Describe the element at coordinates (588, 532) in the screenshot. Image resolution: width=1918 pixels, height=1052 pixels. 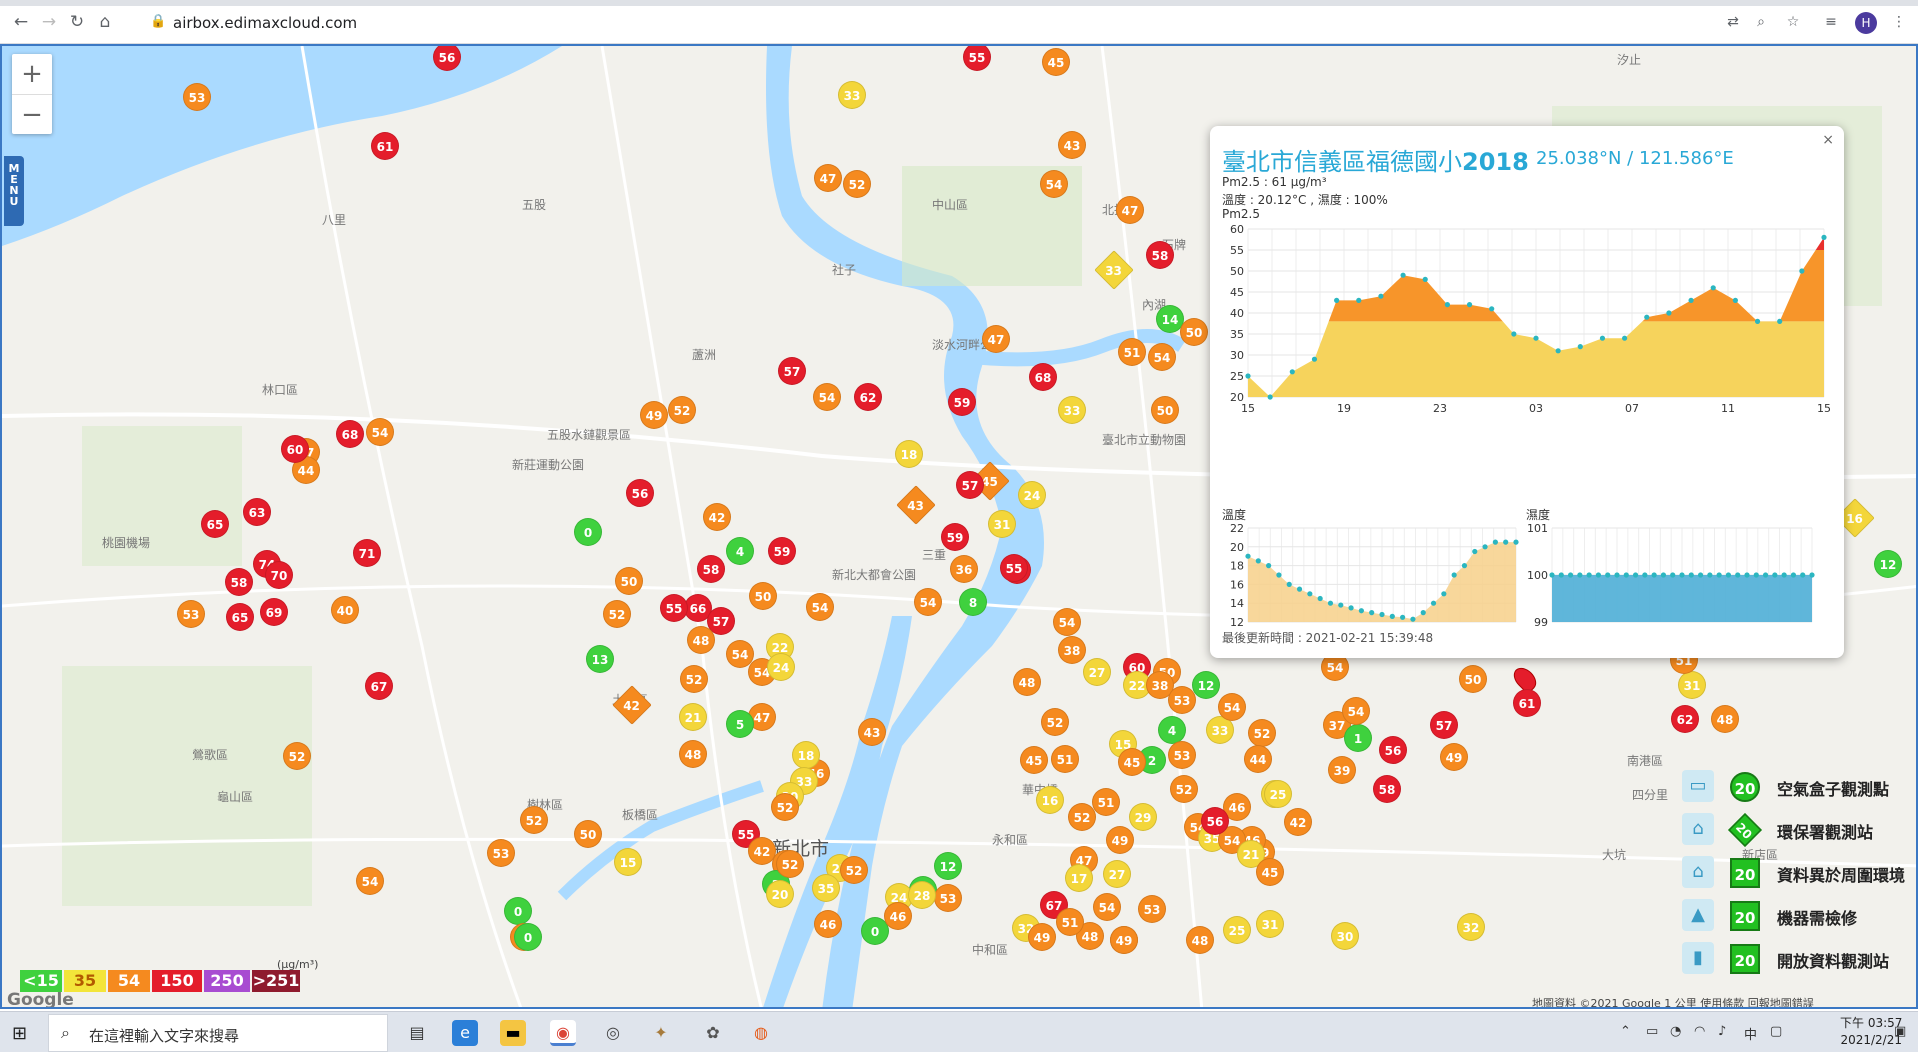
I see `airbox-marker: 0` at that location.